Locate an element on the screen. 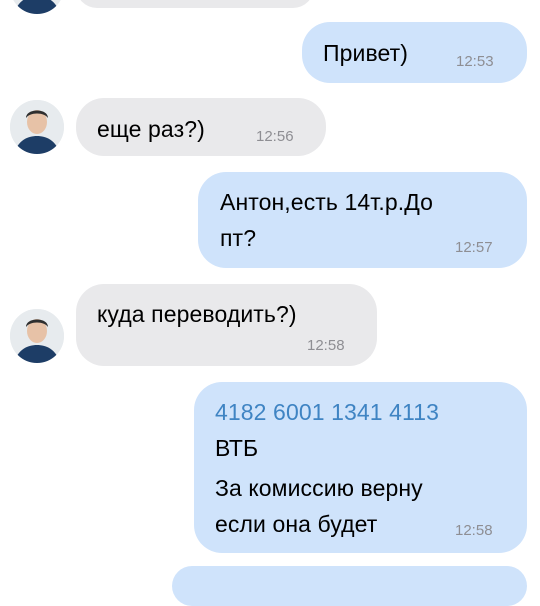 The height and width of the screenshot is (606, 540). message-text: куда переводить?) is located at coordinates (197, 314).